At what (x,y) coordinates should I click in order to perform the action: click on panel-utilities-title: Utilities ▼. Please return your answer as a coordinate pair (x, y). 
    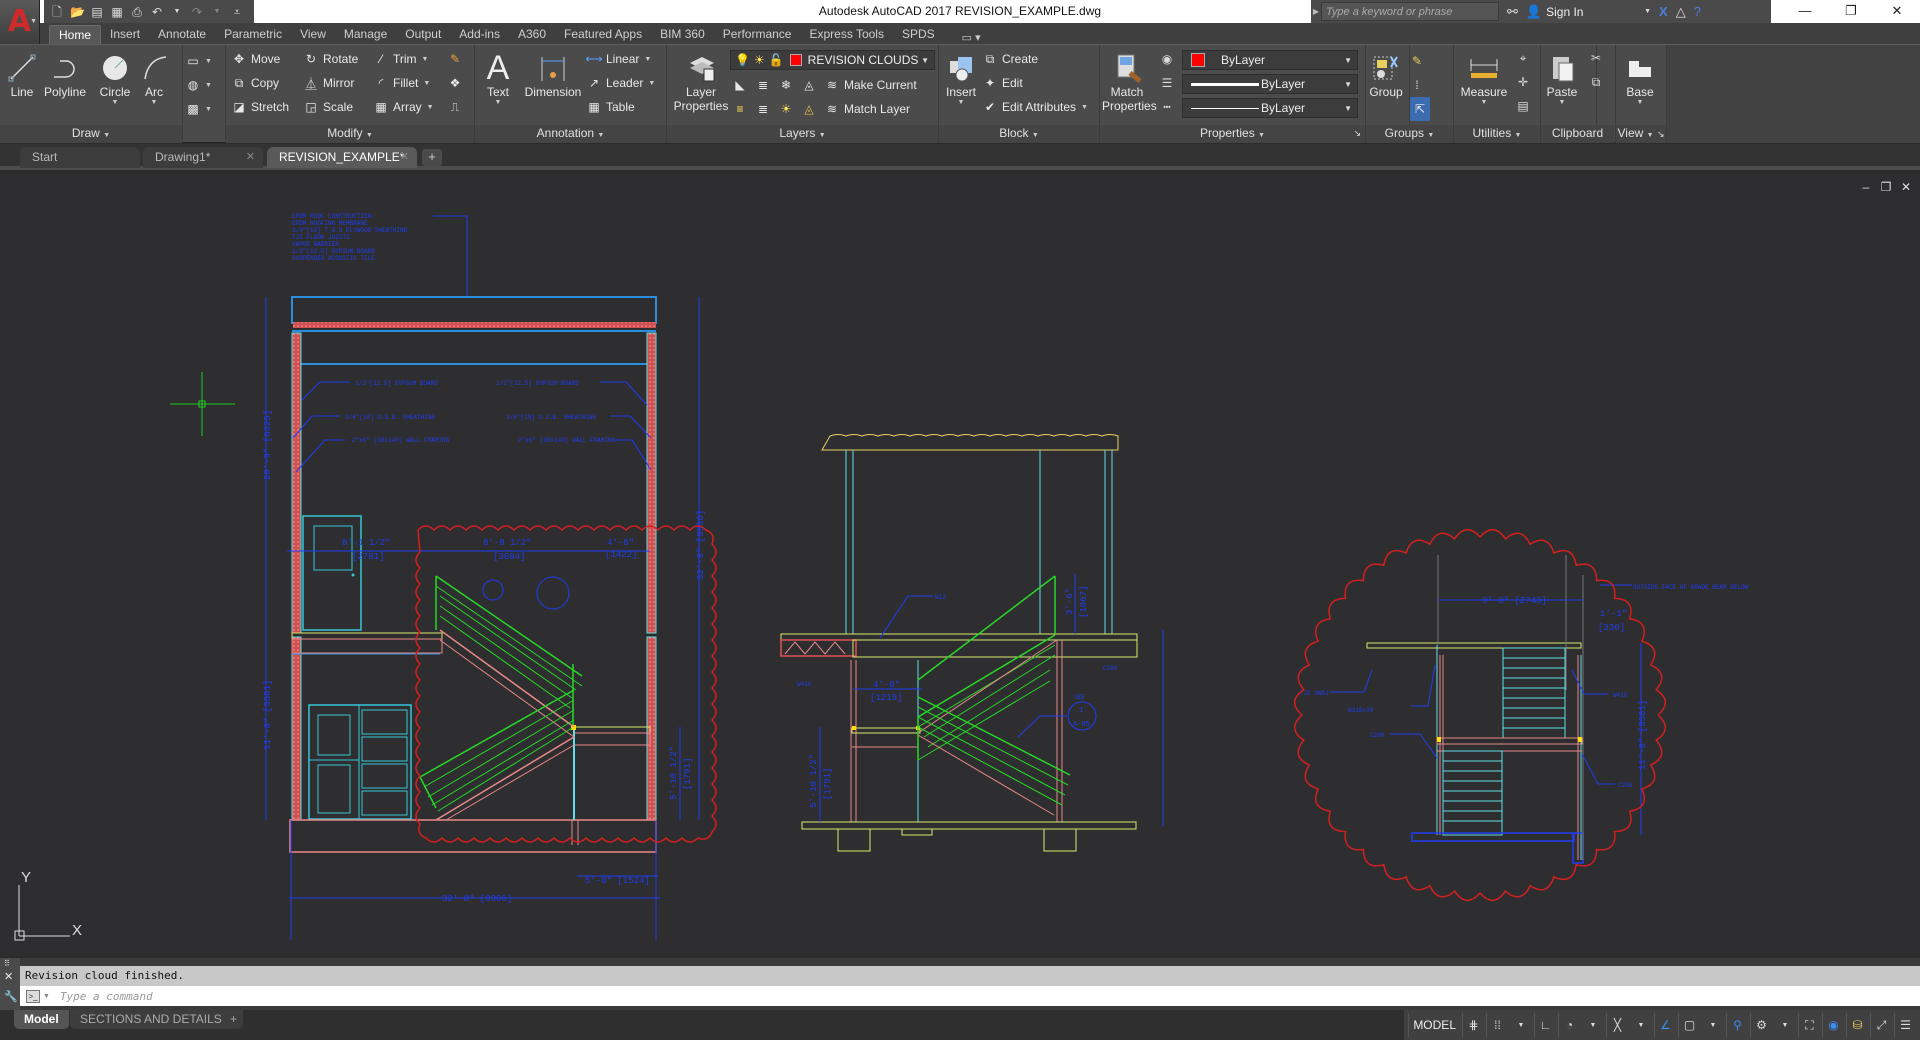
    Looking at the image, I should click on (1497, 134).